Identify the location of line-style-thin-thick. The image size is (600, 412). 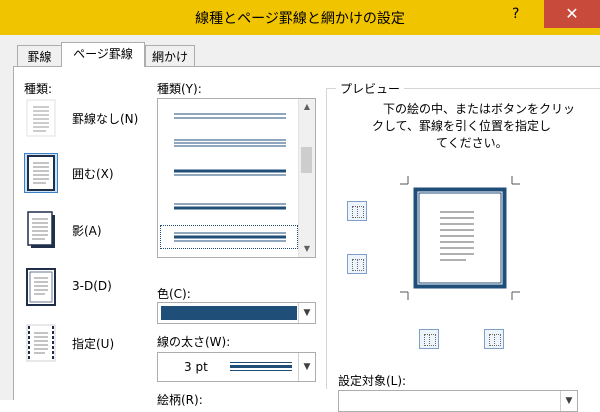
(229, 206).